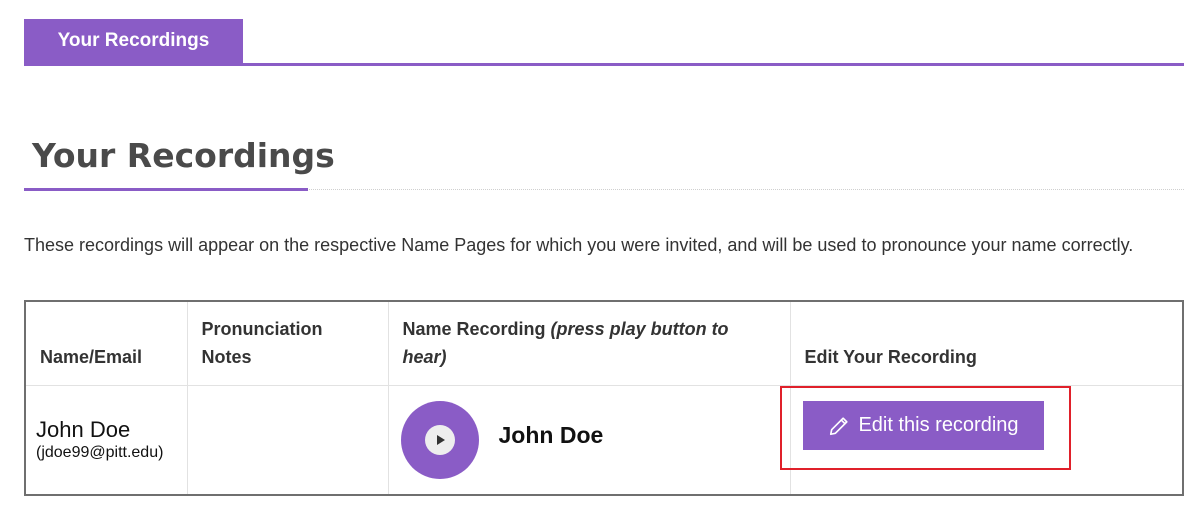 The image size is (1200, 512). What do you see at coordinates (604, 42) in the screenshot?
I see `tab-bar: Your Recordings` at bounding box center [604, 42].